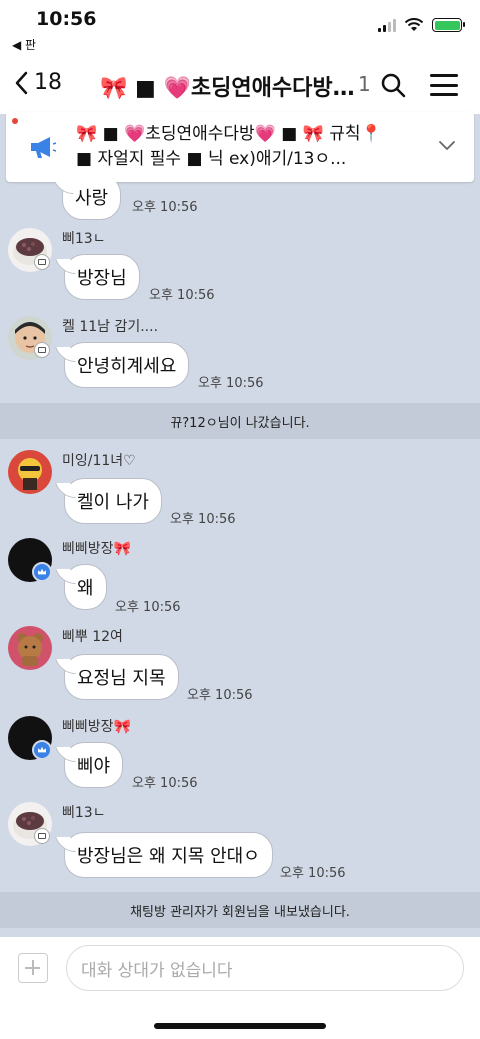  Describe the element at coordinates (24, 44) in the screenshot. I see `back-to-app-link: ◀ 판` at that location.